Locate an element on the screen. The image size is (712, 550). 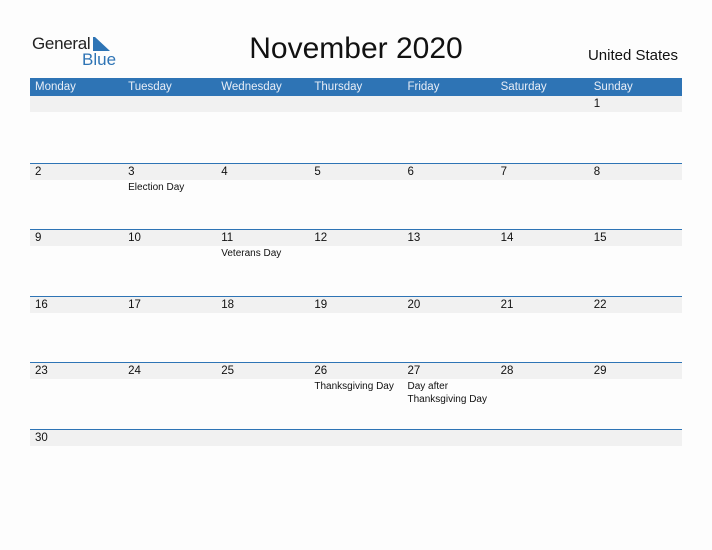
day-cell: 14 is located at coordinates (542, 245).